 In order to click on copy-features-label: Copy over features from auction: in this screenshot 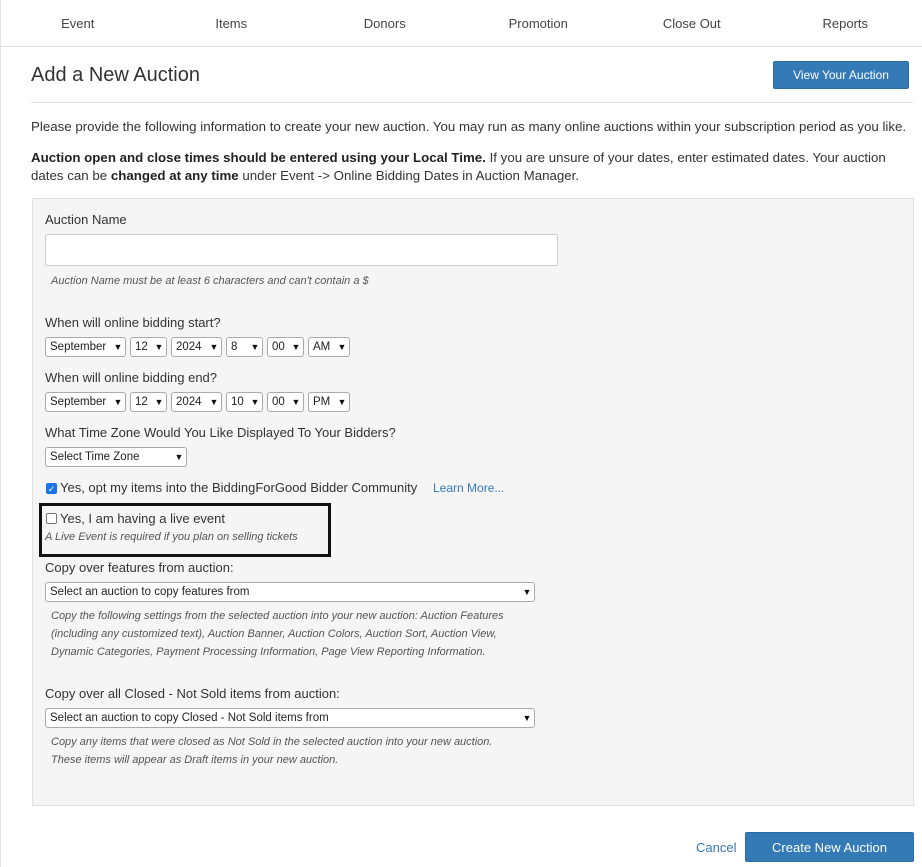, I will do `click(139, 567)`.